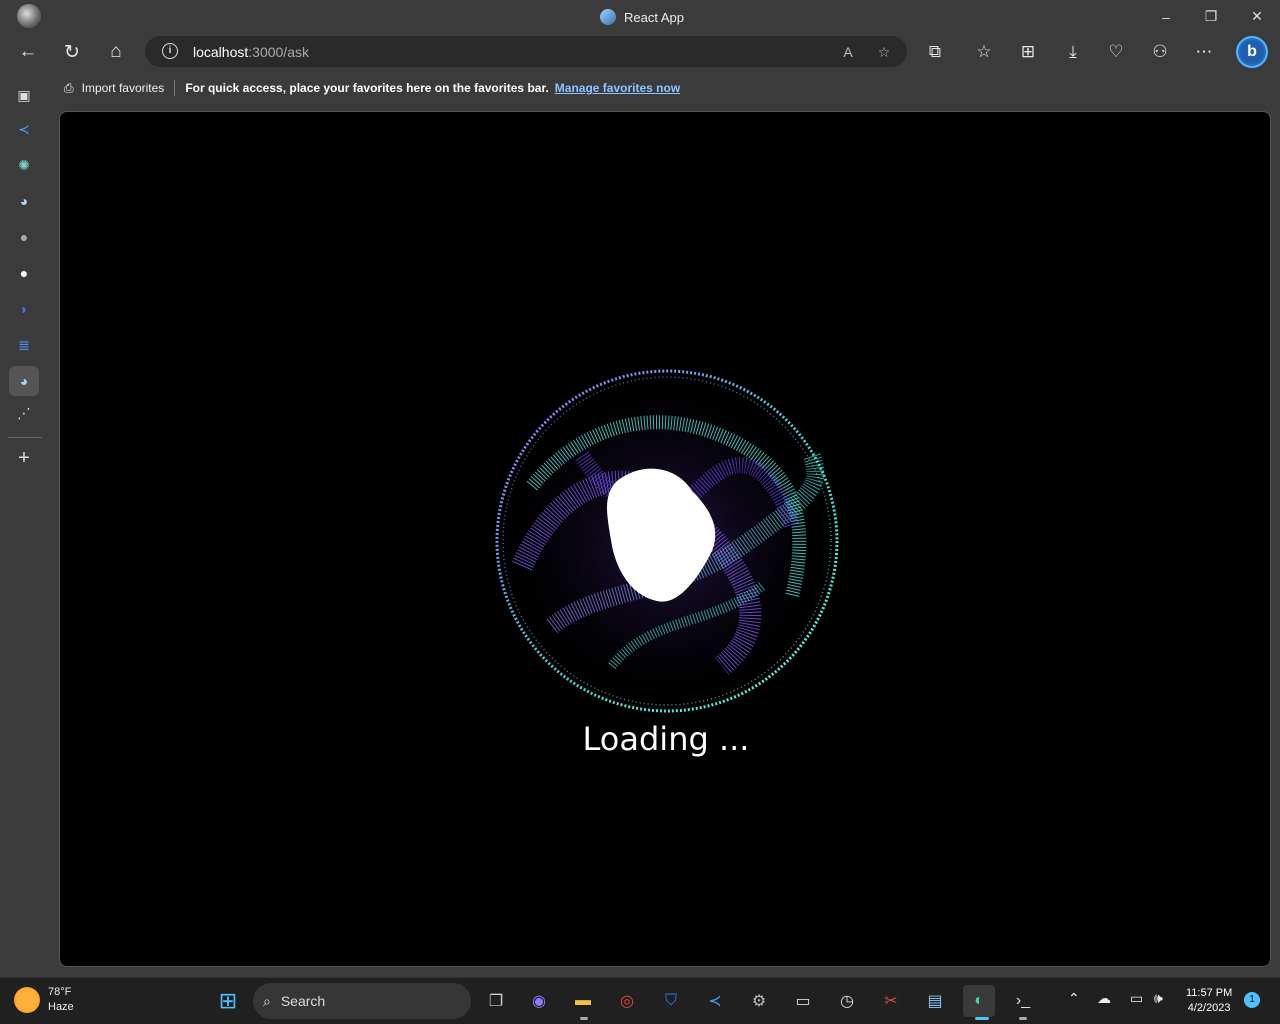 The height and width of the screenshot is (1024, 1280). What do you see at coordinates (1074, 998) in the screenshot?
I see `show-hidden-icons: ⌃` at bounding box center [1074, 998].